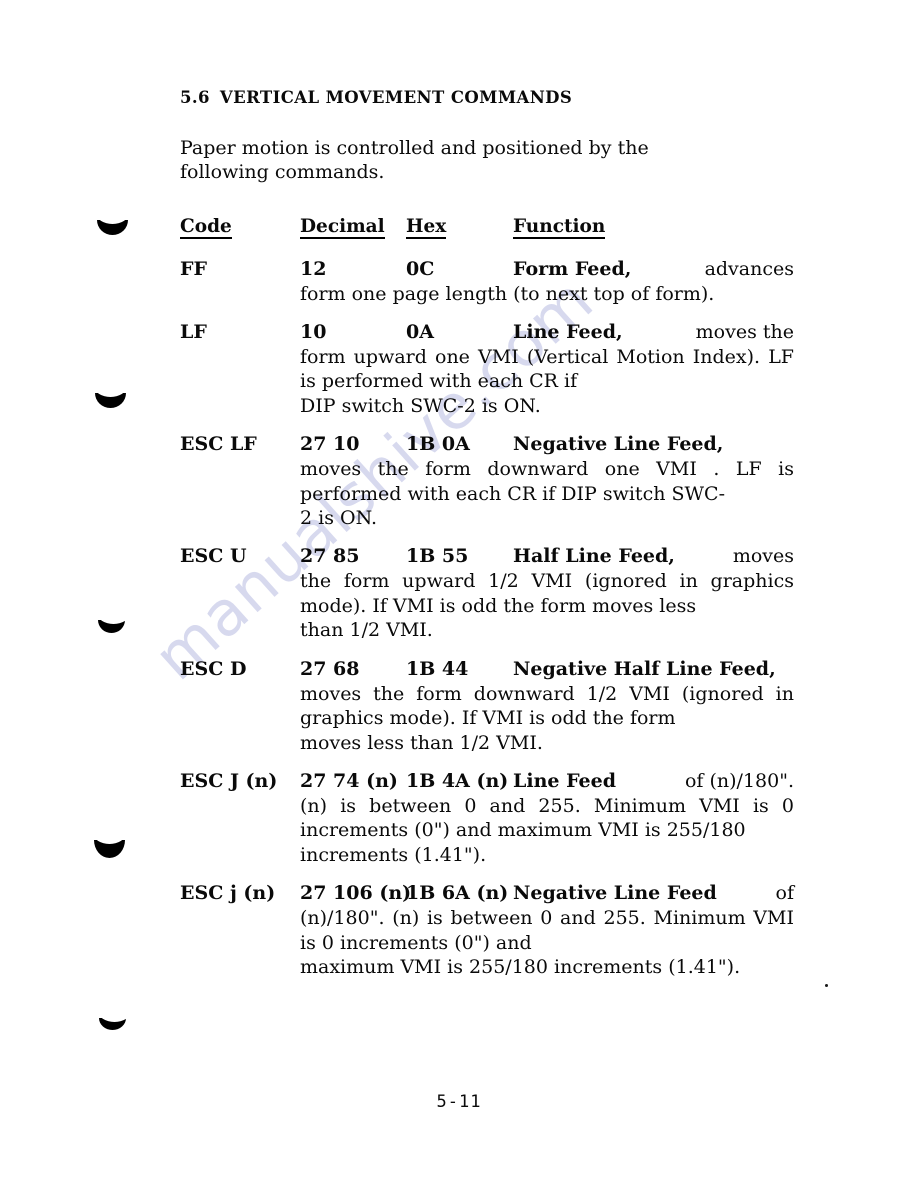 This screenshot has width=918, height=1188. Describe the element at coordinates (356, 893) in the screenshot. I see `cell-decimal: 27 106 (n)` at that location.